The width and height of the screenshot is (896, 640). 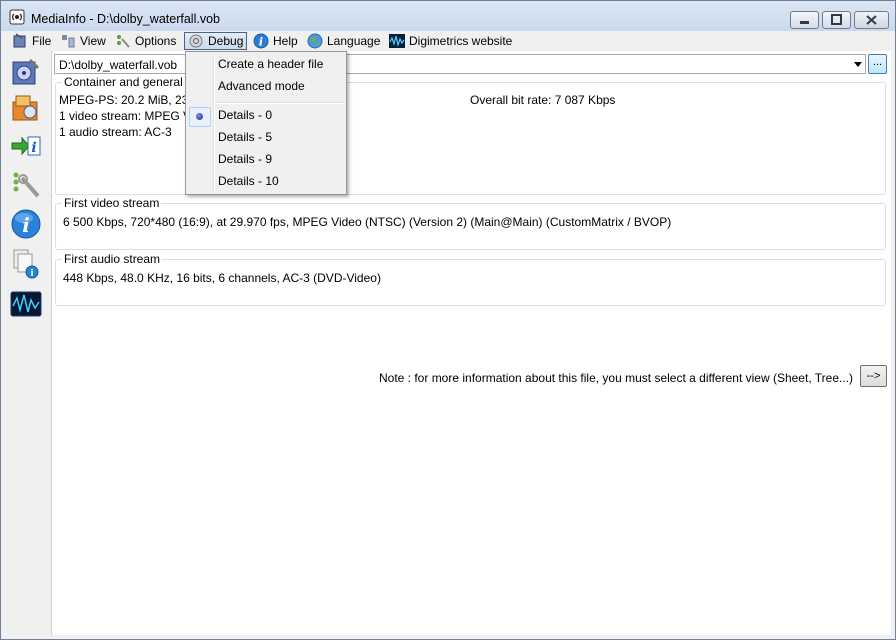 I want to click on close-icon, so click(x=871, y=20).